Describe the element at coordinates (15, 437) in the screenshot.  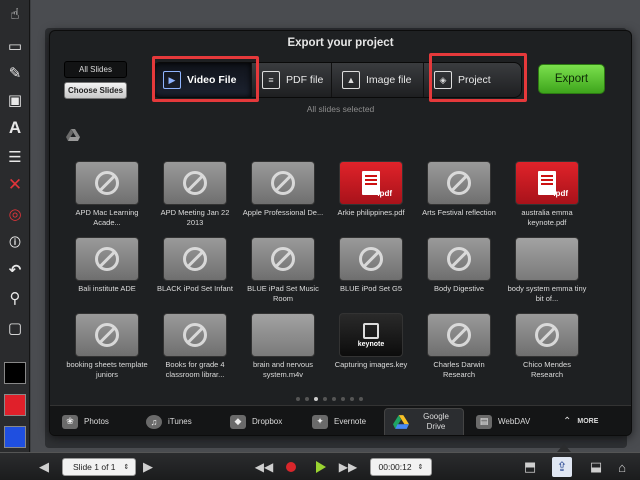
I see `color-swatch-blue` at that location.